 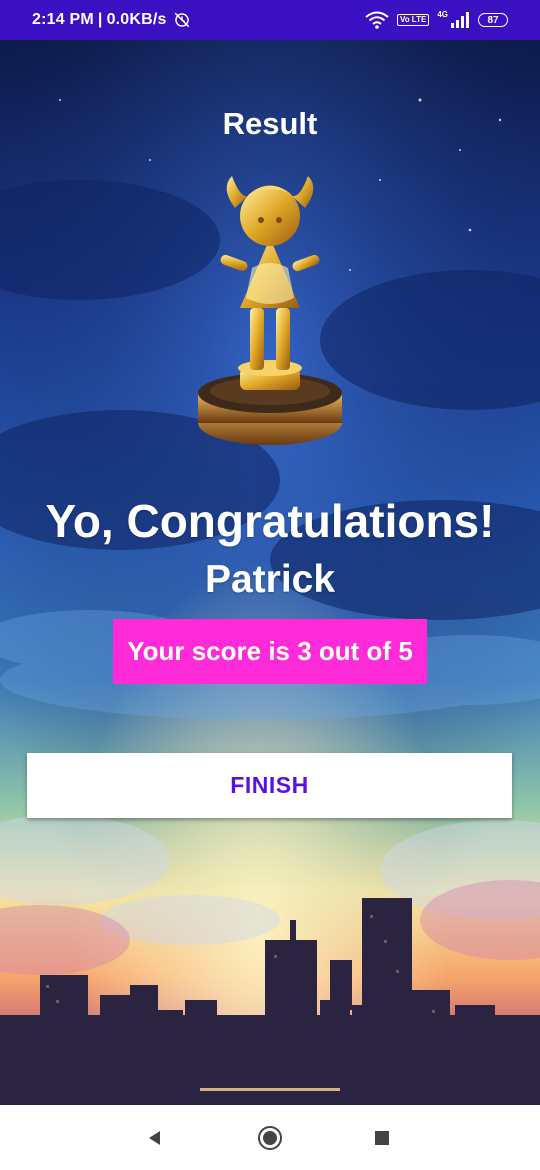 What do you see at coordinates (63, 19) in the screenshot?
I see `status-time: 2:14 PM` at bounding box center [63, 19].